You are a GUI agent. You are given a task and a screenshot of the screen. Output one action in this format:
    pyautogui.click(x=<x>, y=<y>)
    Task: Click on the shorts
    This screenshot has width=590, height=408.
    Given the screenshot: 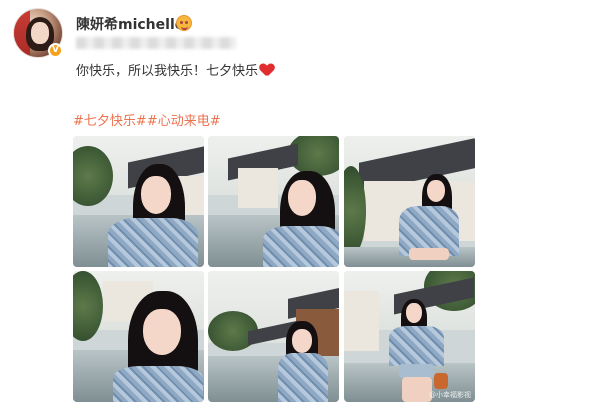 What is the action you would take?
    pyautogui.click(x=416, y=371)
    